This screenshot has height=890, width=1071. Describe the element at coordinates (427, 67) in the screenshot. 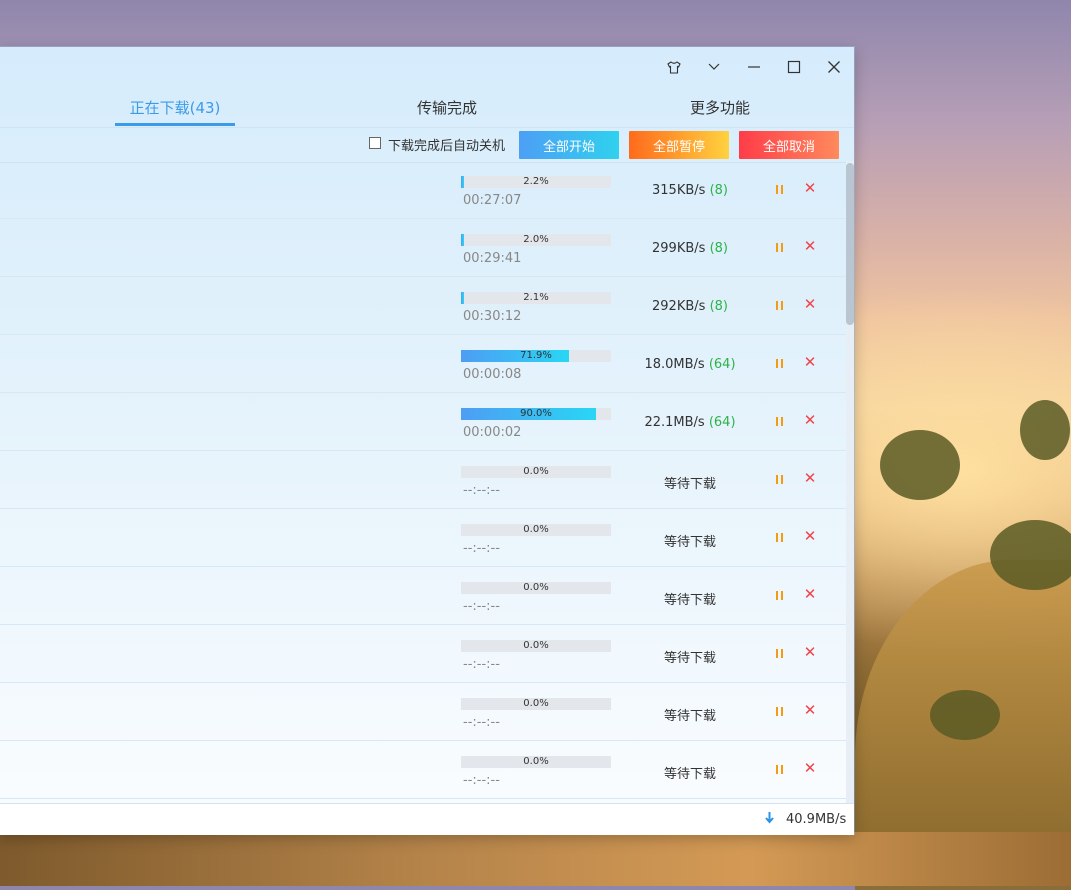

I see `title-bar` at that location.